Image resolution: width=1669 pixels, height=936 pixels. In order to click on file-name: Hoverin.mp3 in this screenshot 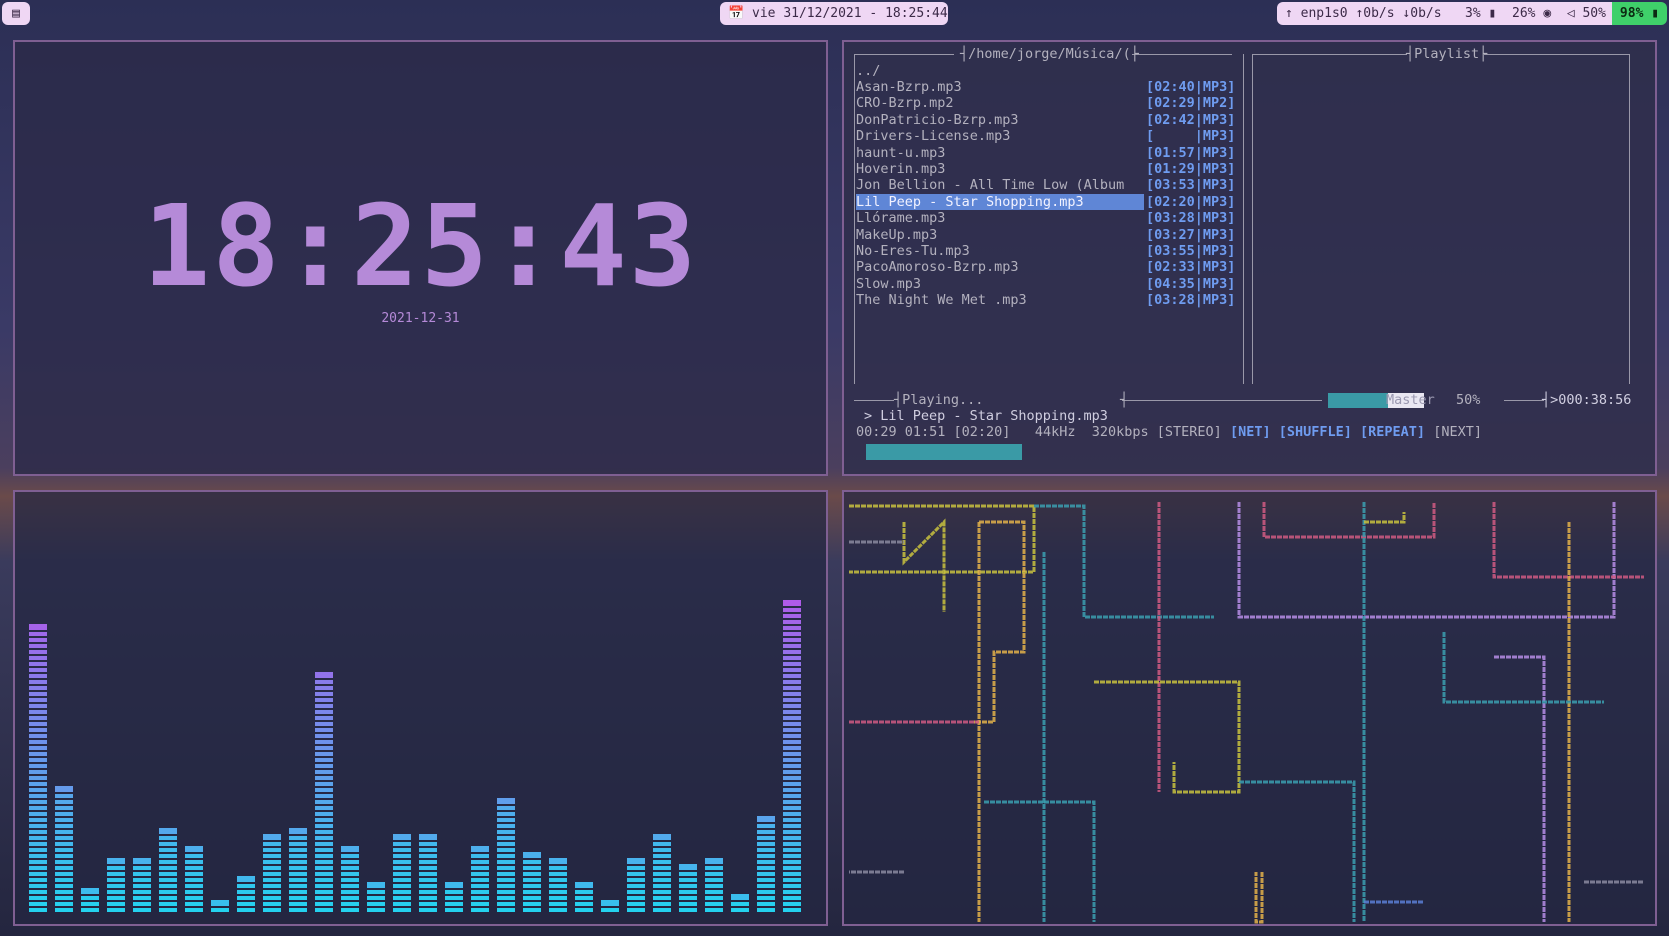, I will do `click(901, 169)`.